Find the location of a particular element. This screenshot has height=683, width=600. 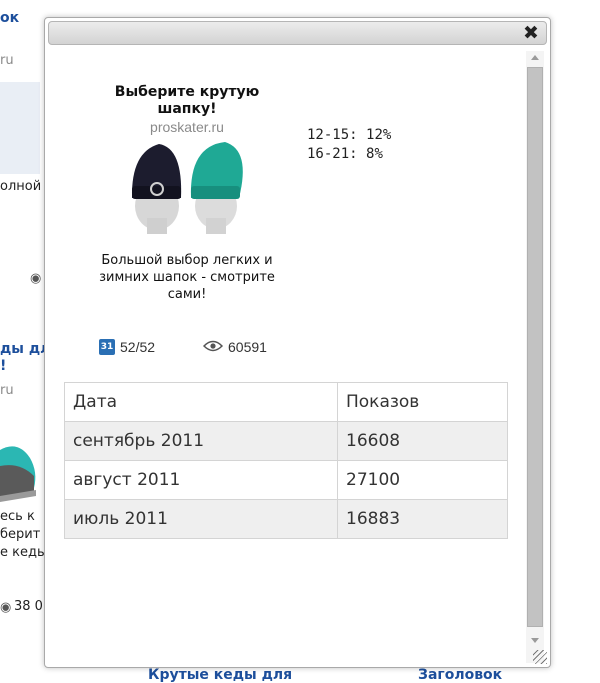

column-header-date: Дата is located at coordinates (201, 402).